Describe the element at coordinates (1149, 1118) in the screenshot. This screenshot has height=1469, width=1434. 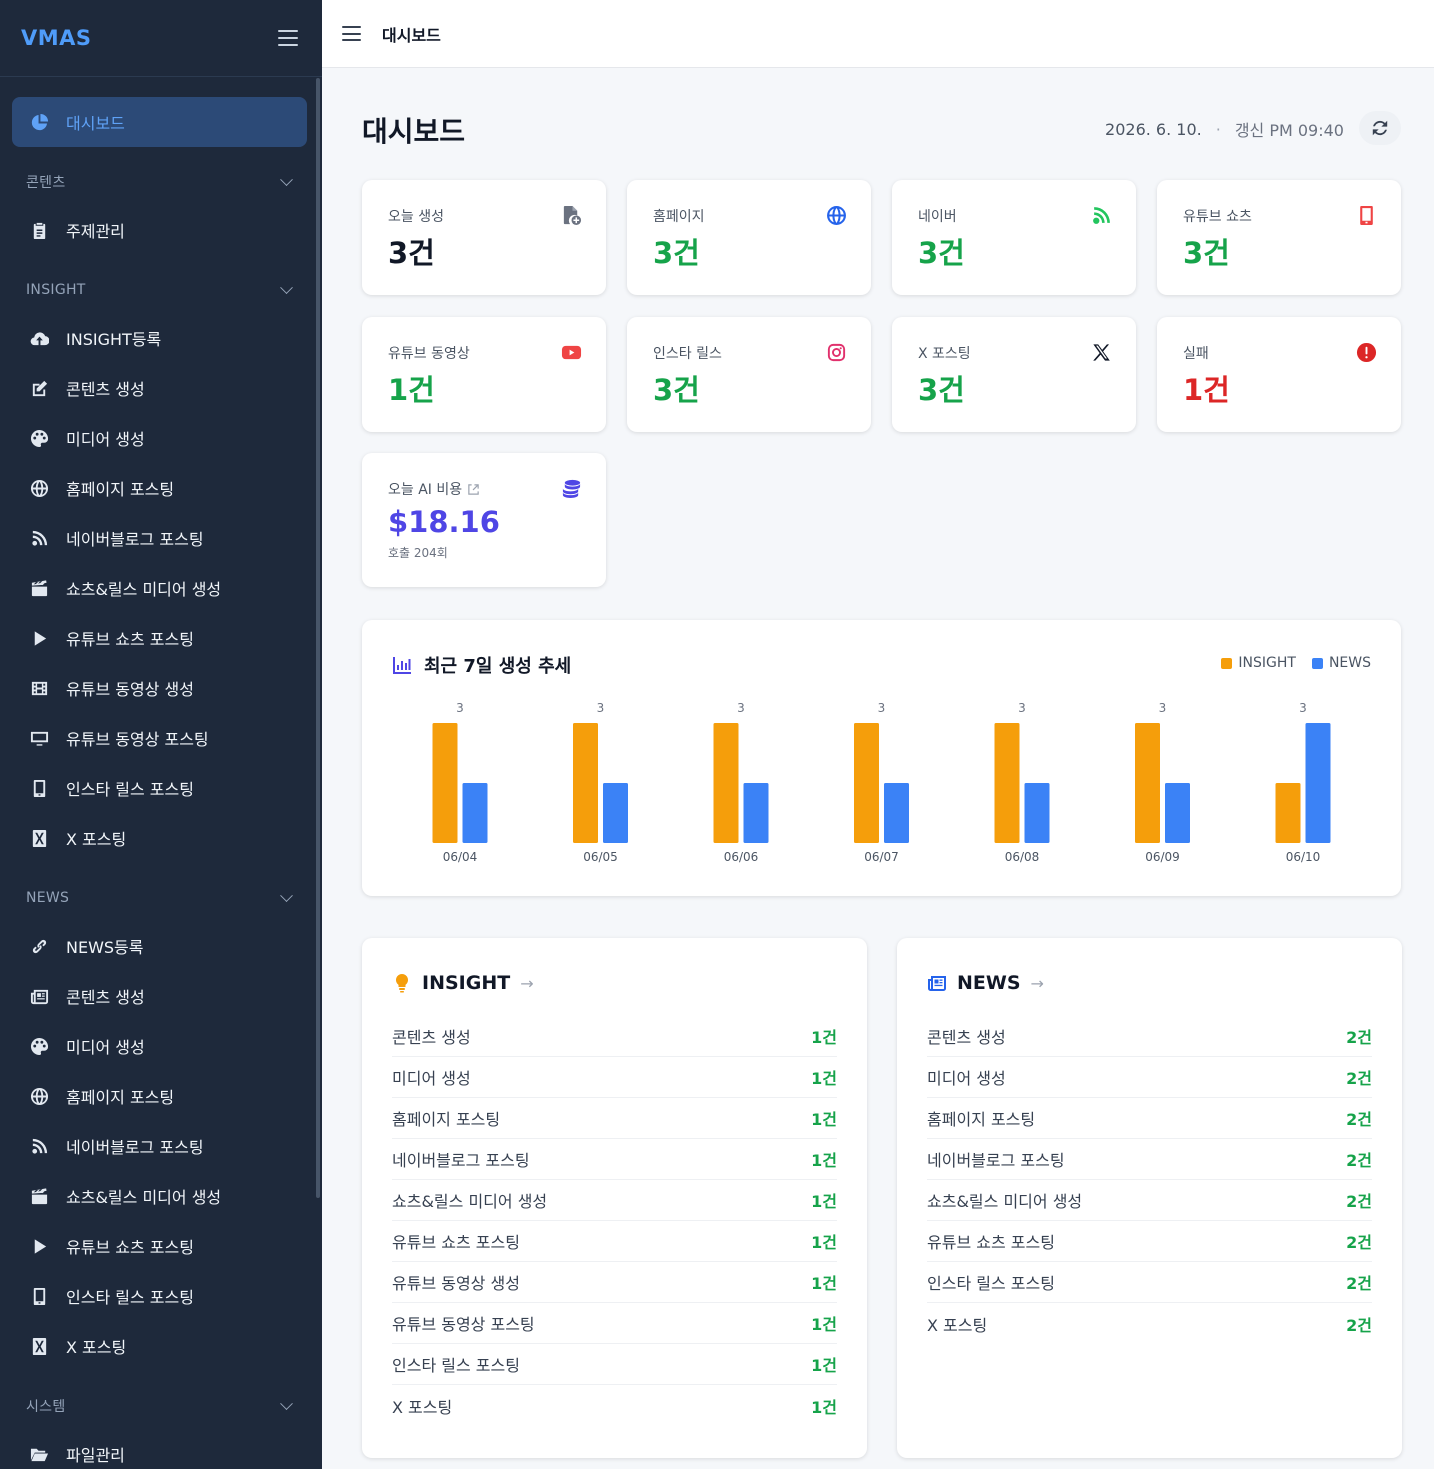
I see `list-item: 홈페이지 포스팅 2건` at that location.